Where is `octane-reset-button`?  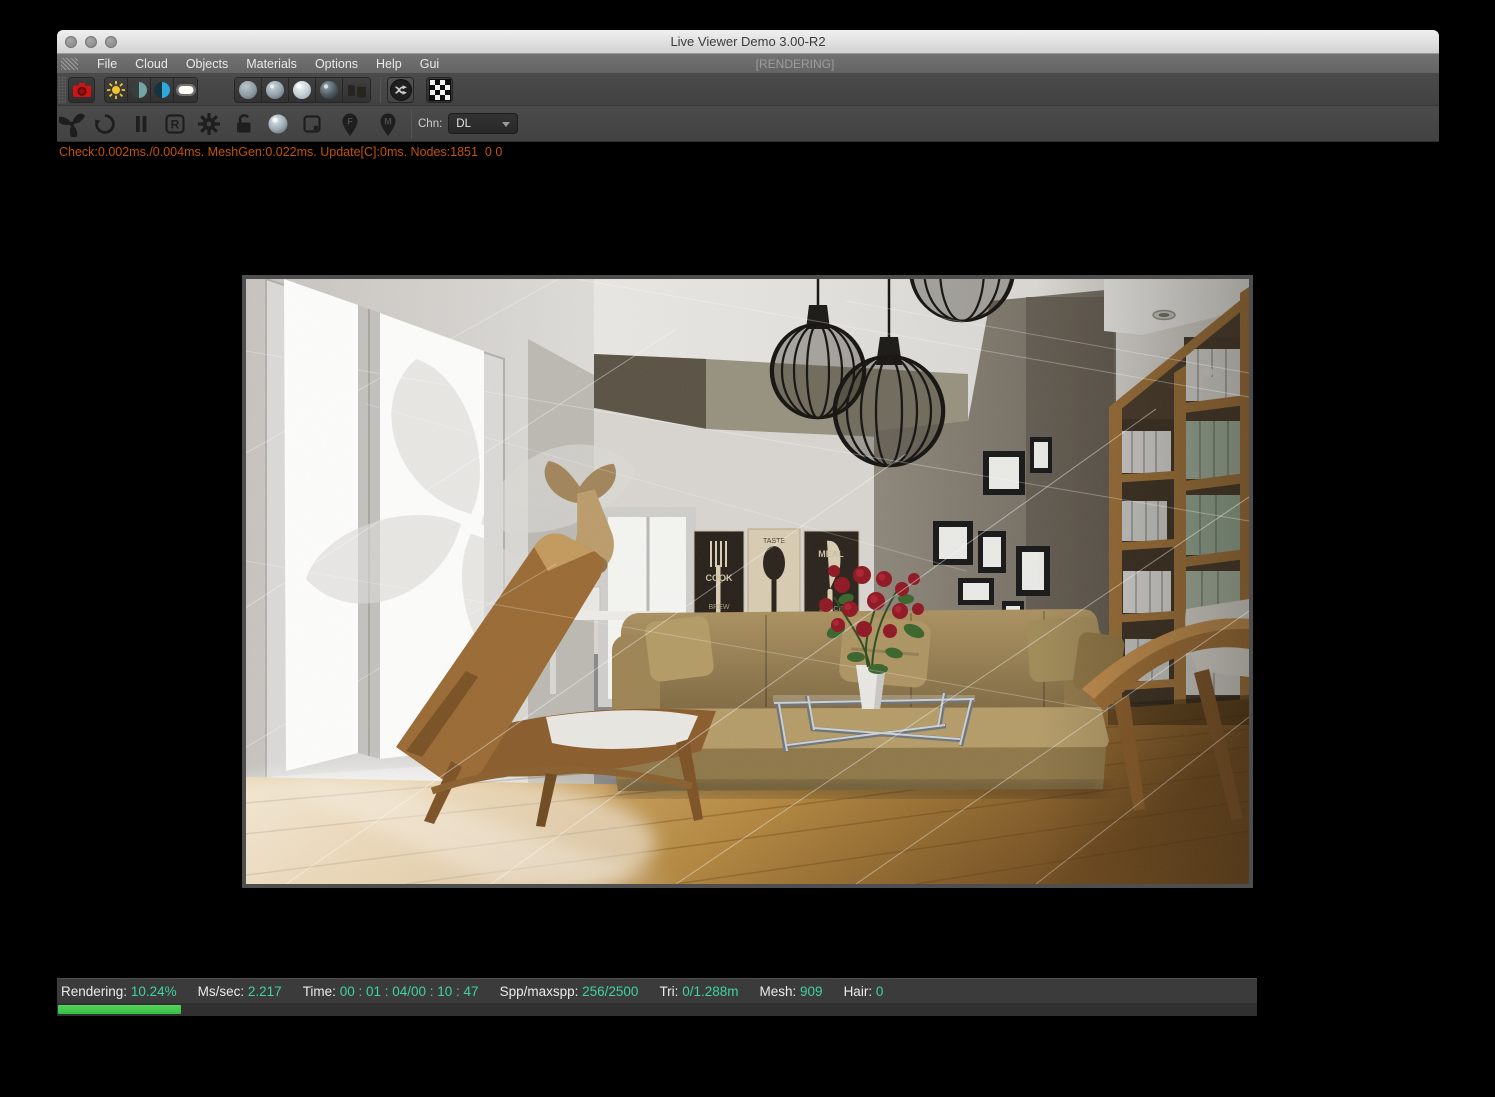 octane-reset-button is located at coordinates (72, 124).